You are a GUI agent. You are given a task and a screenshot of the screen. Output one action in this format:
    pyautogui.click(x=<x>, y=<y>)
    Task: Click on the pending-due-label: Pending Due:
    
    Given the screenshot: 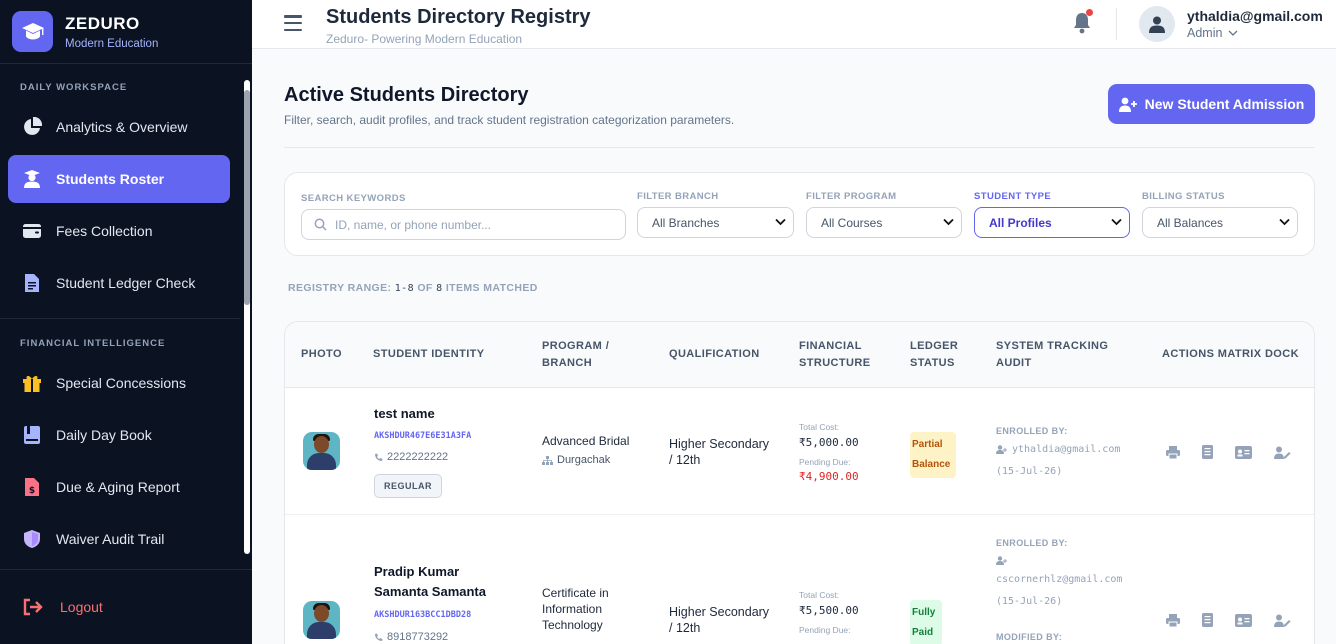 What is the action you would take?
    pyautogui.click(x=825, y=462)
    